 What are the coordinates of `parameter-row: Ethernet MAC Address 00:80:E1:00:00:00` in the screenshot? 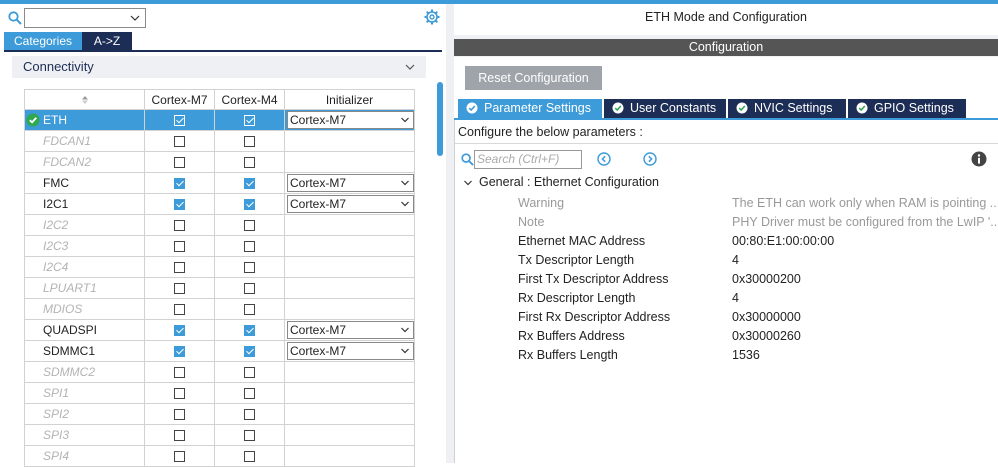 It's located at (758, 241).